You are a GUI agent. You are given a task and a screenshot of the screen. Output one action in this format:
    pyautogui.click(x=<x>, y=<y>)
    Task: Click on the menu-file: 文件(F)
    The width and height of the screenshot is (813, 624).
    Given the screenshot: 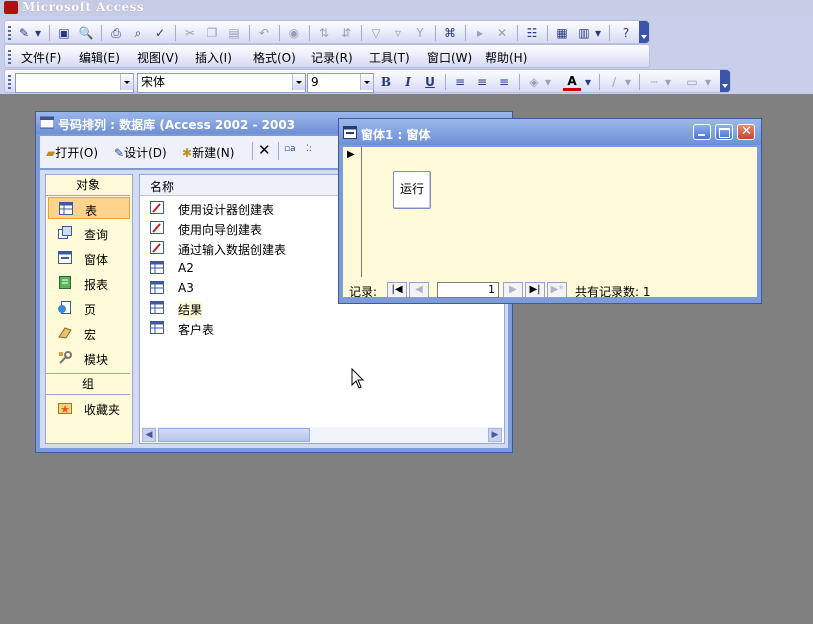 What is the action you would take?
    pyautogui.click(x=41, y=57)
    